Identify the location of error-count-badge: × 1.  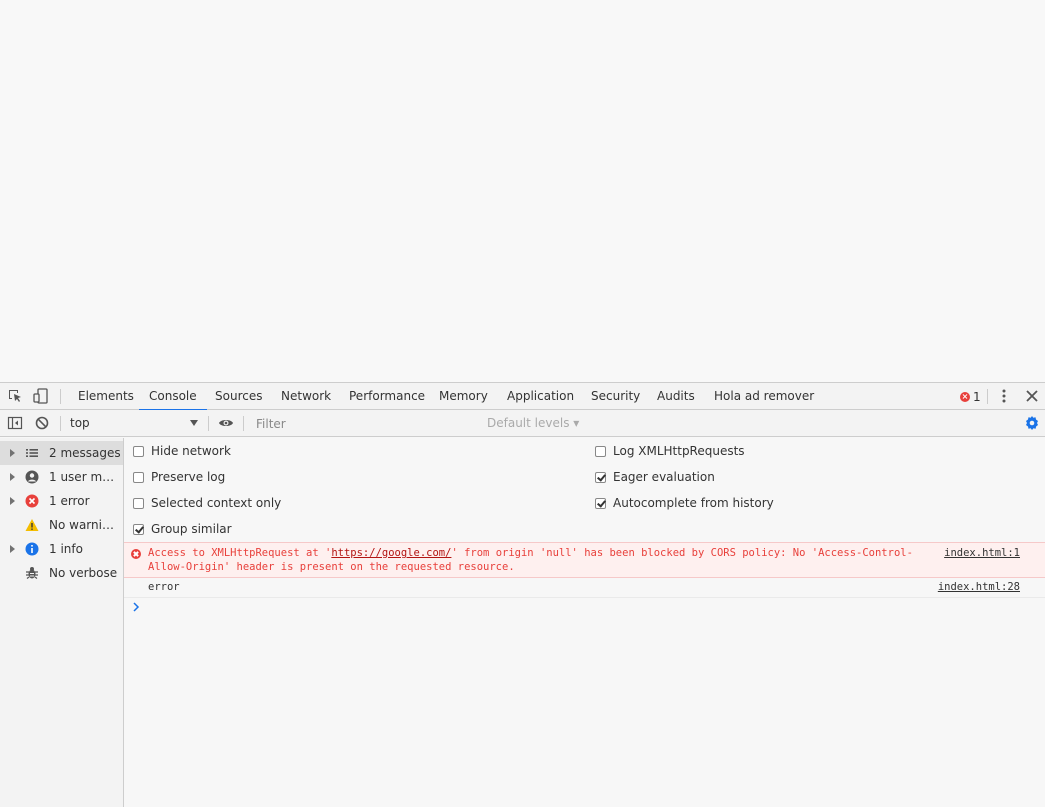
(970, 397).